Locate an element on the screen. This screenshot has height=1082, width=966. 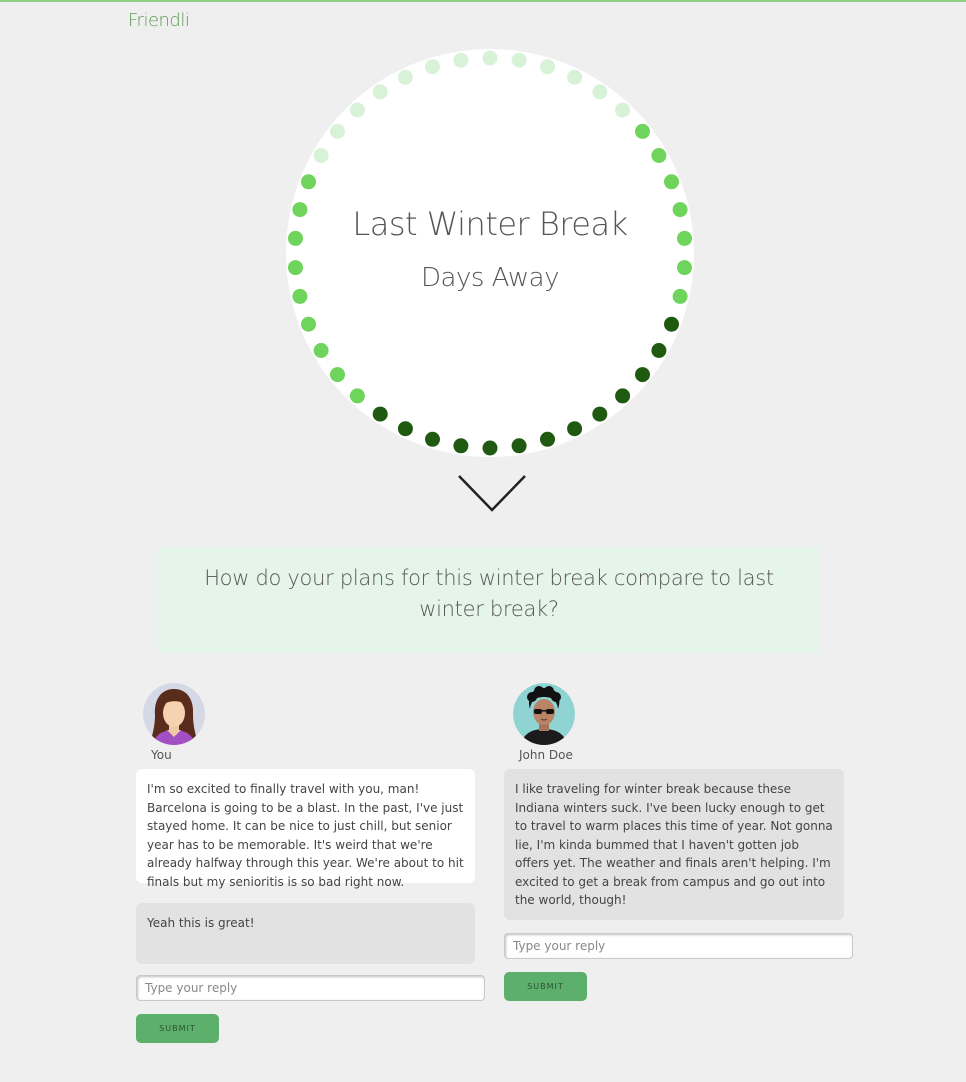
submit-button-john-doe: SUBMIT is located at coordinates (545, 986).